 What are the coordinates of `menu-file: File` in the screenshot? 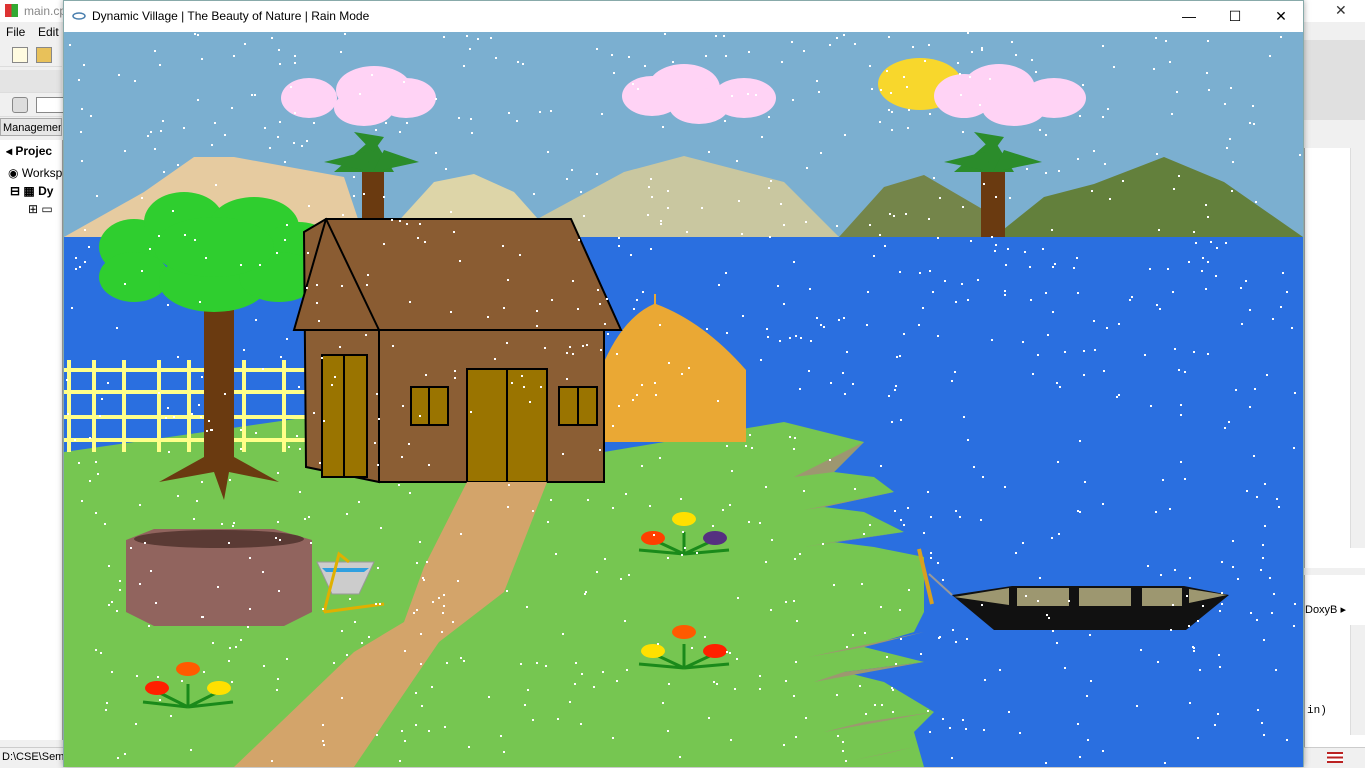 It's located at (15, 32).